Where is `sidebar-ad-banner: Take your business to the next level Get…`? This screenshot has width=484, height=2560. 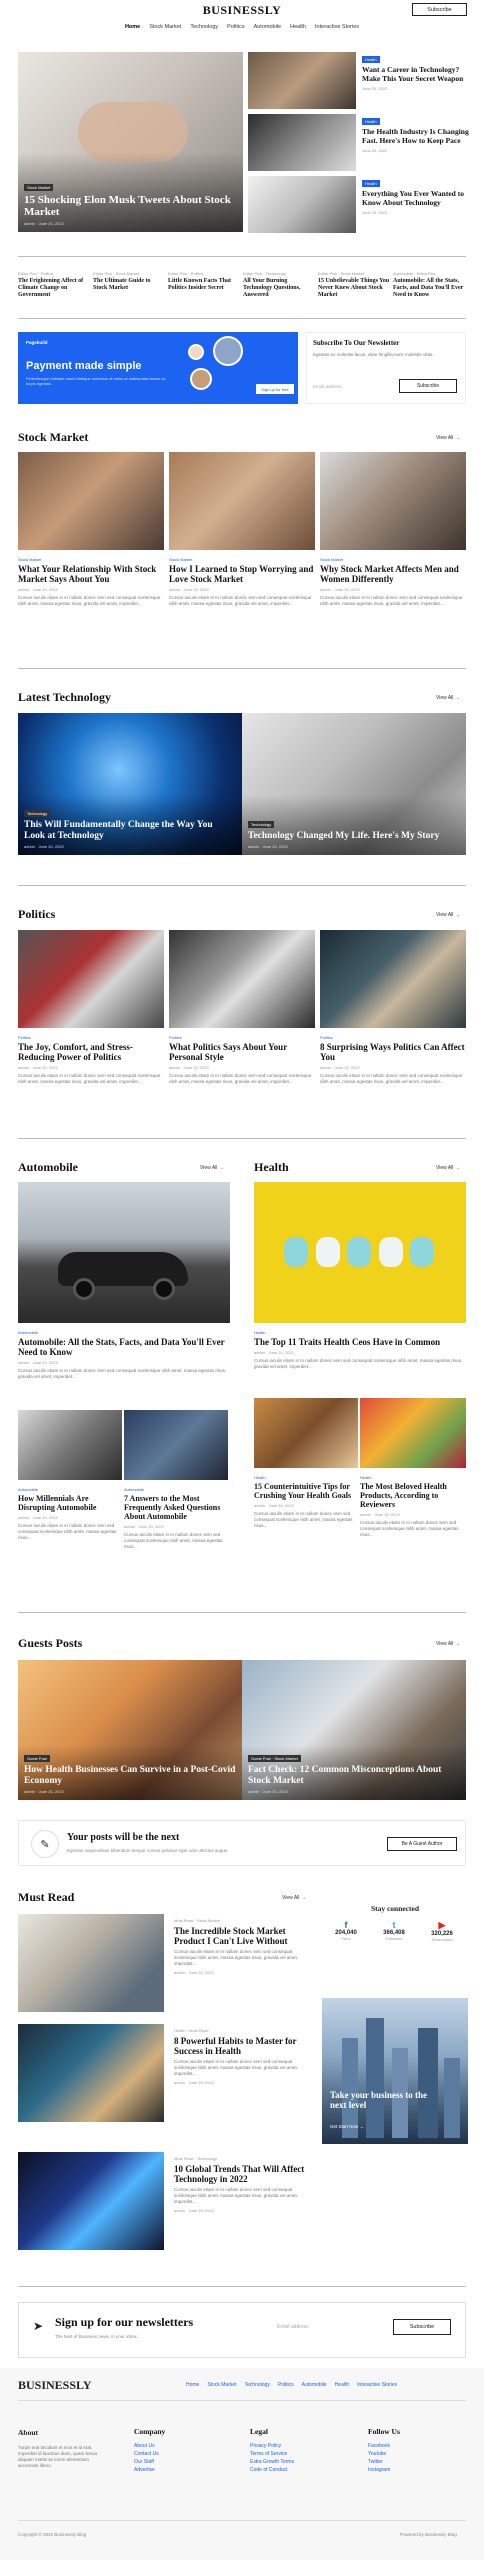 sidebar-ad-banner: Take your business to the next level Get… is located at coordinates (395, 2071).